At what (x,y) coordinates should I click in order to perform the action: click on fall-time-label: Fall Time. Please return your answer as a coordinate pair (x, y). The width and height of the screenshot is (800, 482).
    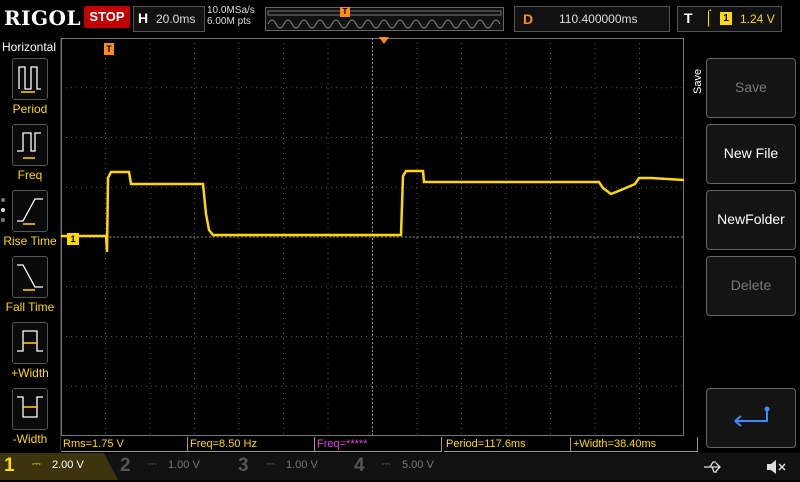
    Looking at the image, I should click on (30, 307).